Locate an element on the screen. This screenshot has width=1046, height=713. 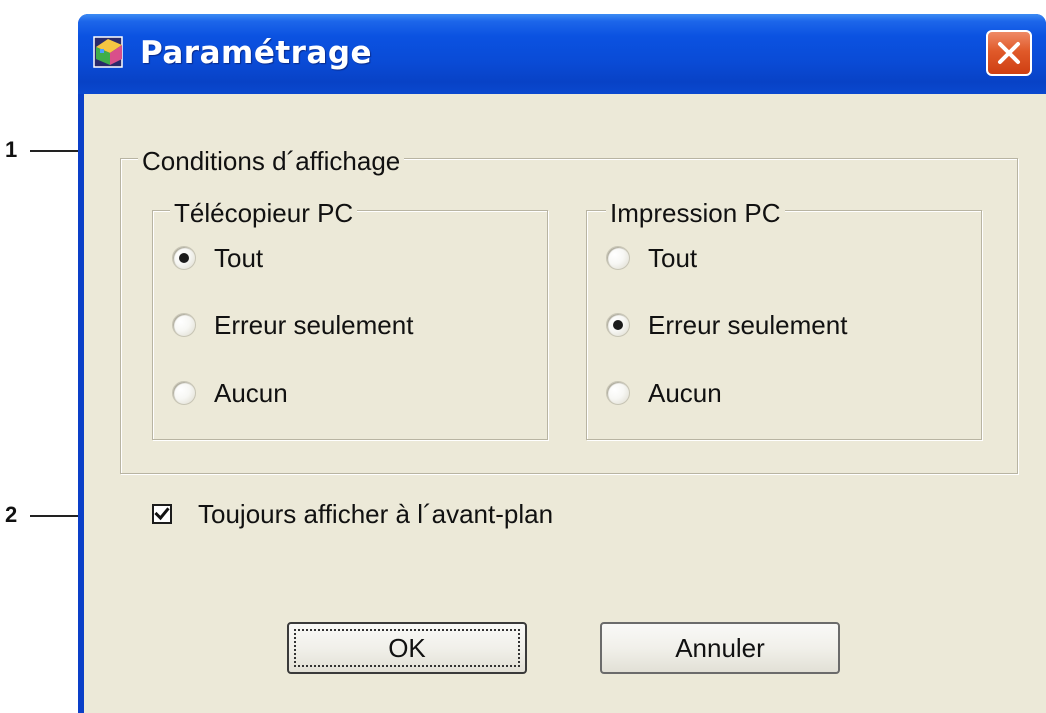
print-radio-none: Aucun is located at coordinates (664, 393).